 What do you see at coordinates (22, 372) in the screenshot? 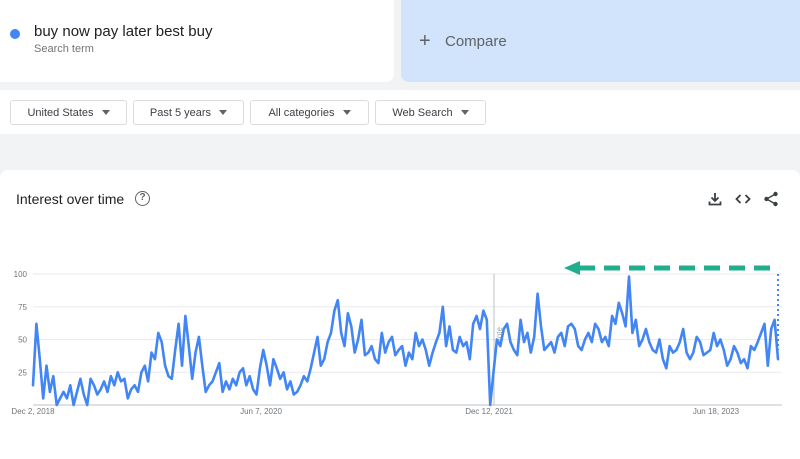
I see `y-tick-label: 25` at bounding box center [22, 372].